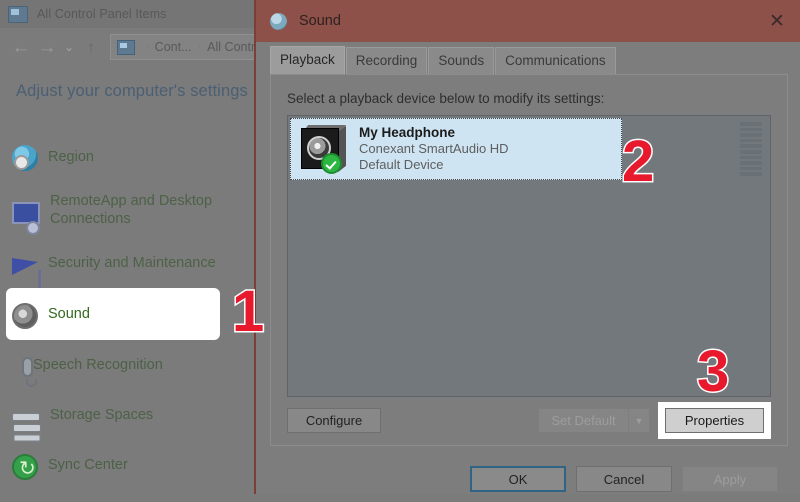  I want to click on forward-icon: →, so click(47, 47).